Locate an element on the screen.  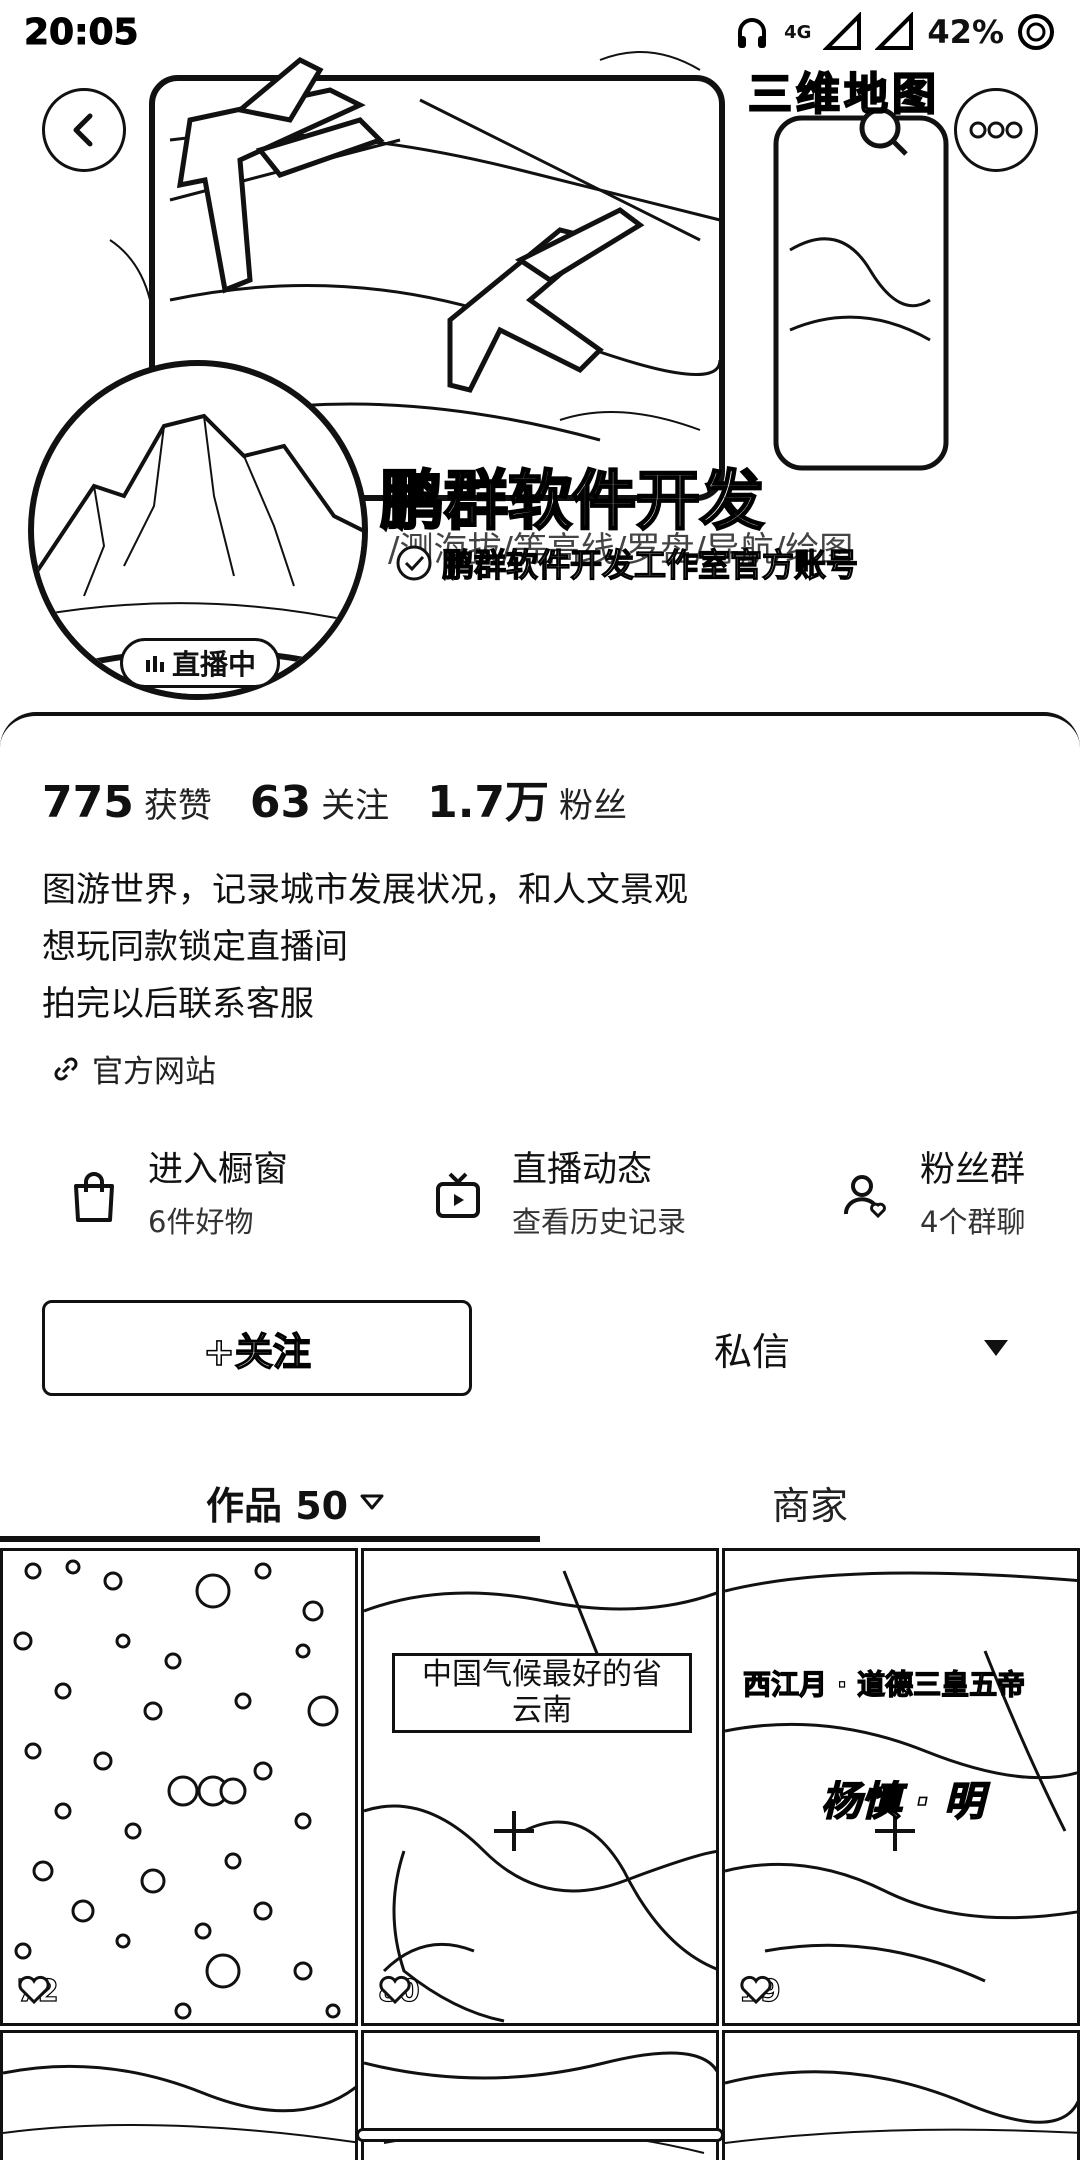
feature-fan-group: 粉丝群 4个群聊 is located at coordinates (929, 1196).